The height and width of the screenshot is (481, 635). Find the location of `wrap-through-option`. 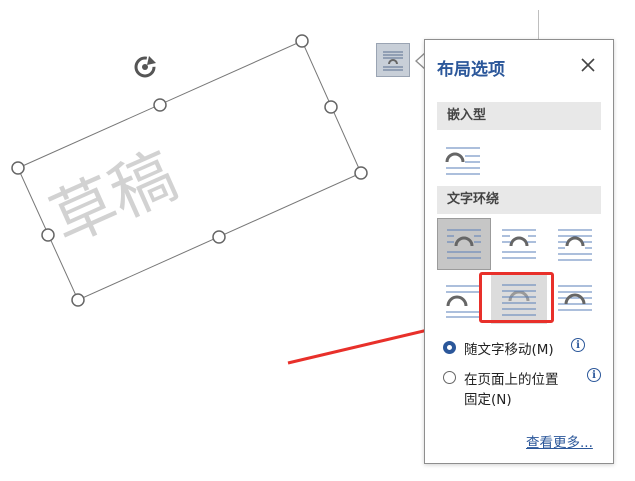

wrap-through-option is located at coordinates (575, 244).